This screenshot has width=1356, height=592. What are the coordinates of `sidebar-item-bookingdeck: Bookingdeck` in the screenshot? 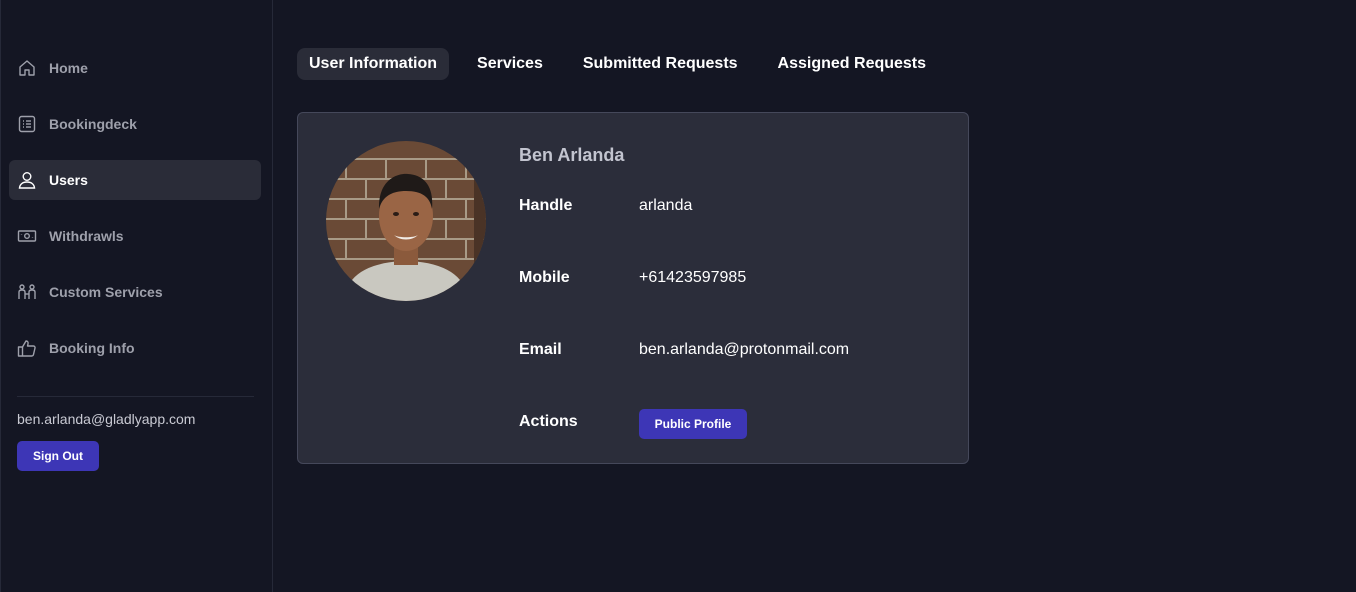 It's located at (135, 124).